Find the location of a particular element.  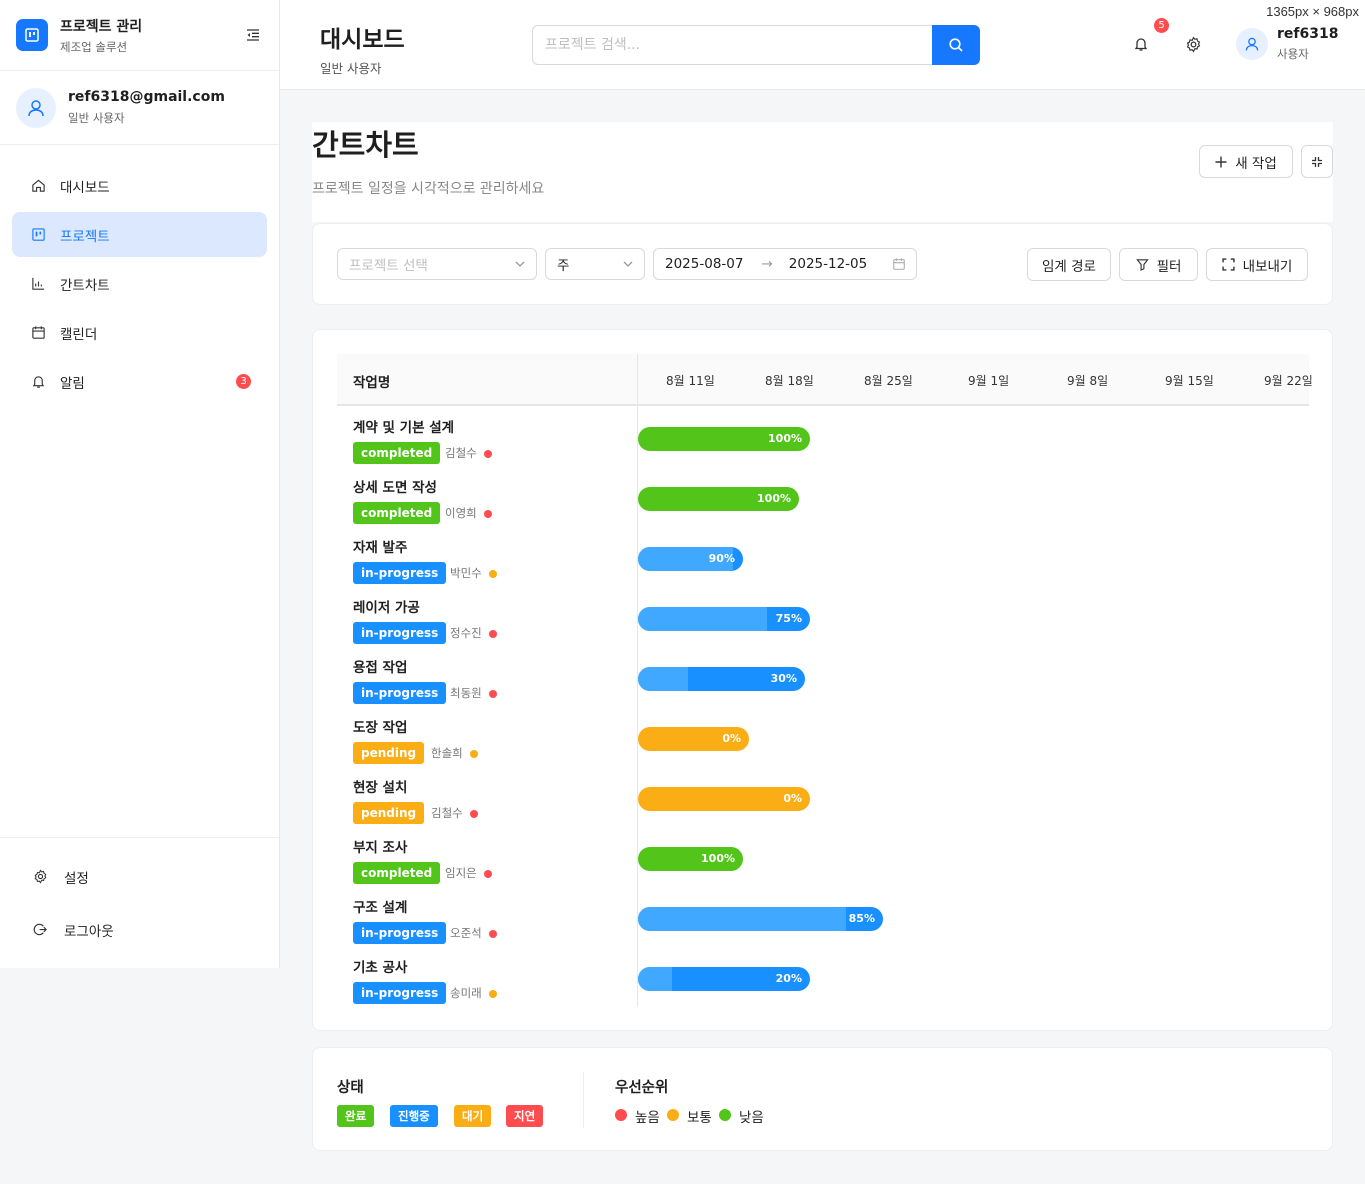

gantt-bar: 85% is located at coordinates (760, 919).